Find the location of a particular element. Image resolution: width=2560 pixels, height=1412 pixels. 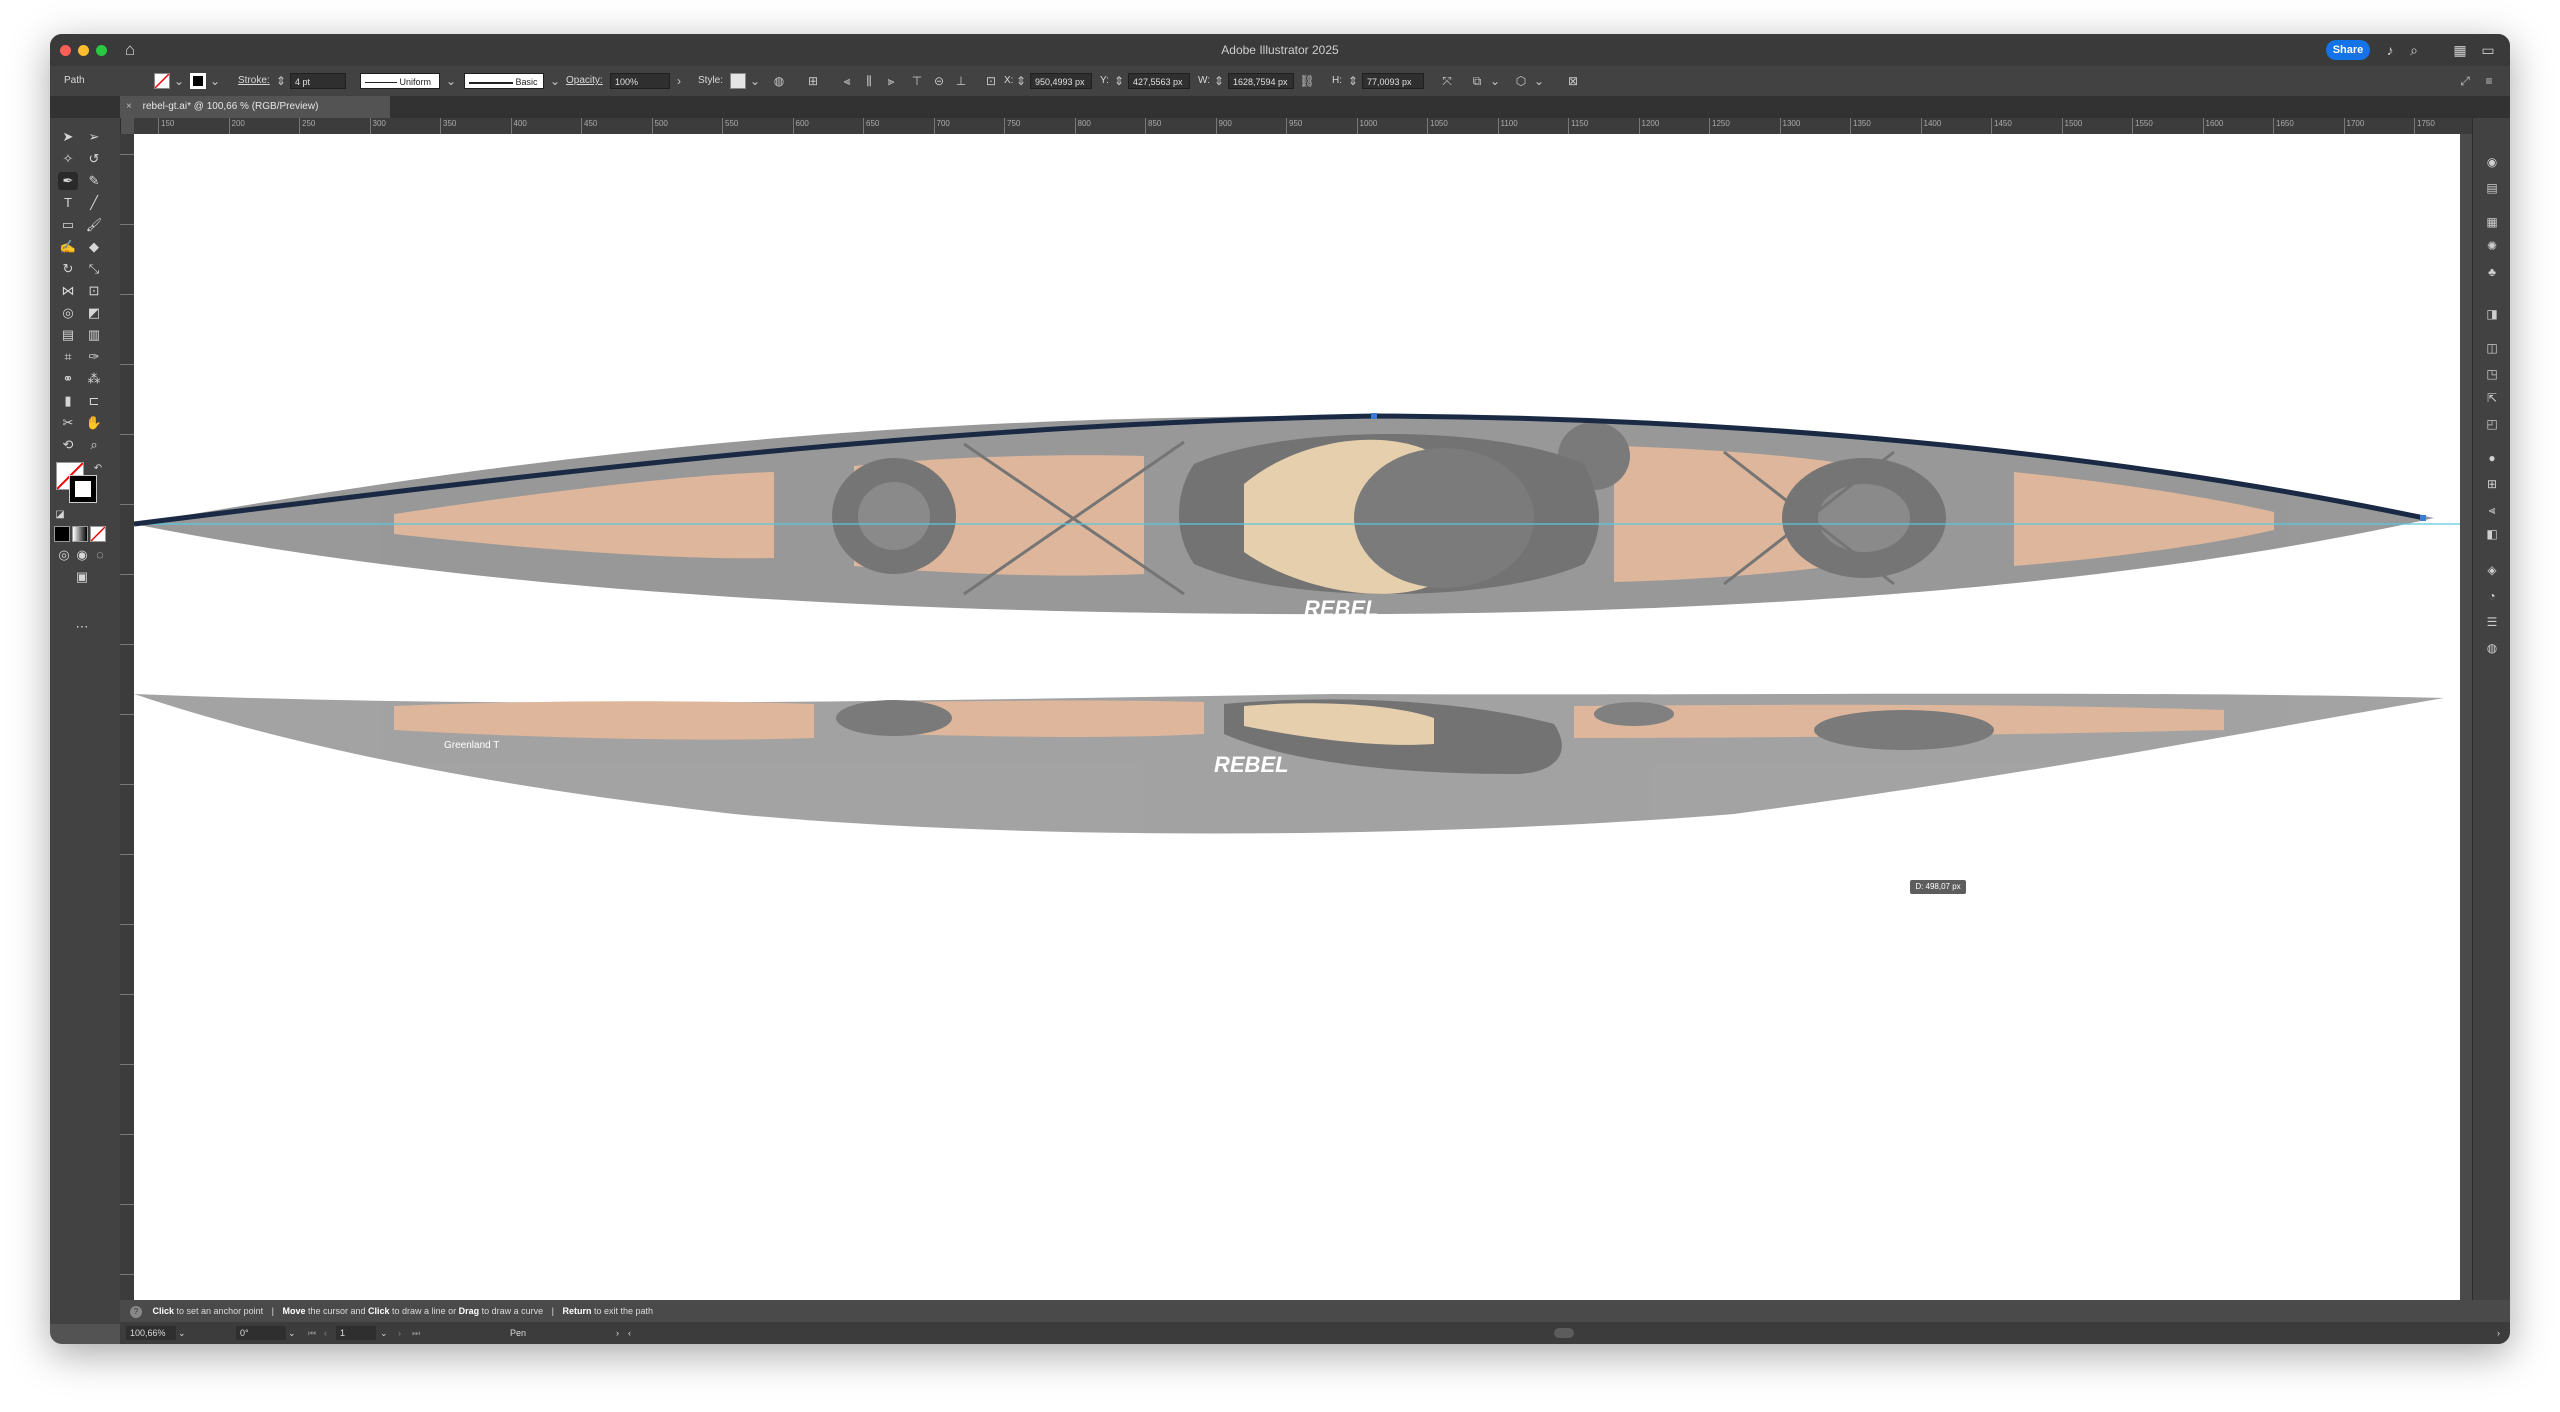

type-tool-icon: T is located at coordinates (68, 203).